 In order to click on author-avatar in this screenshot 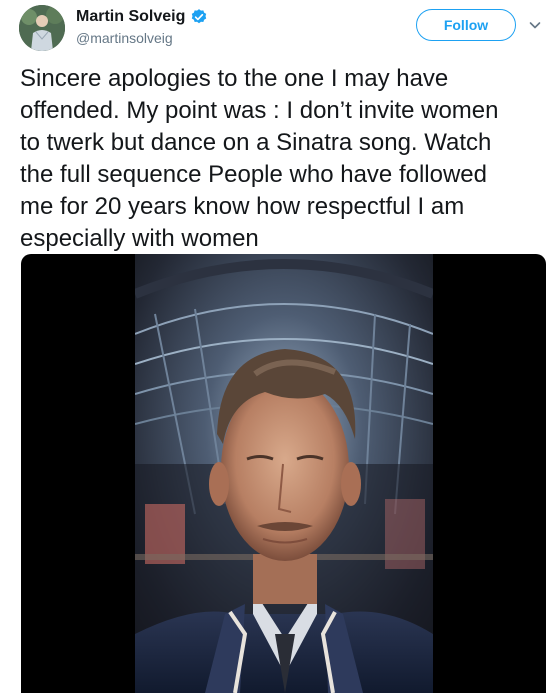, I will do `click(42, 28)`.